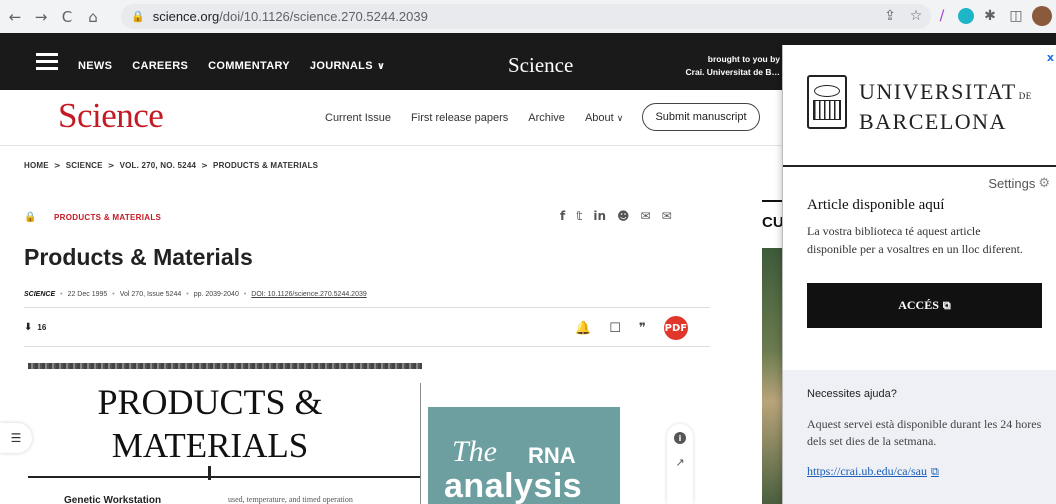  What do you see at coordinates (367, 307) in the screenshot?
I see `divider` at bounding box center [367, 307].